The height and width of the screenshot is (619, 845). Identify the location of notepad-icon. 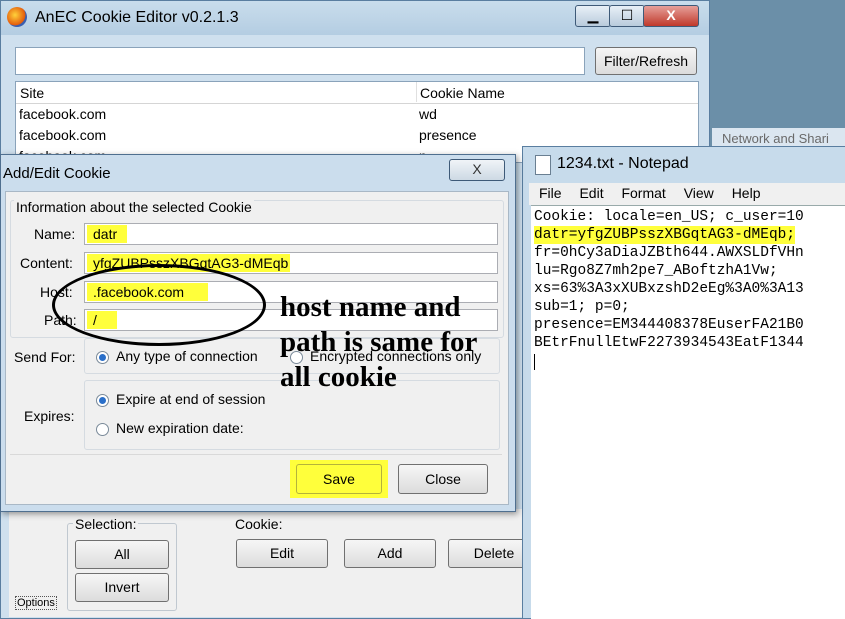
(543, 165).